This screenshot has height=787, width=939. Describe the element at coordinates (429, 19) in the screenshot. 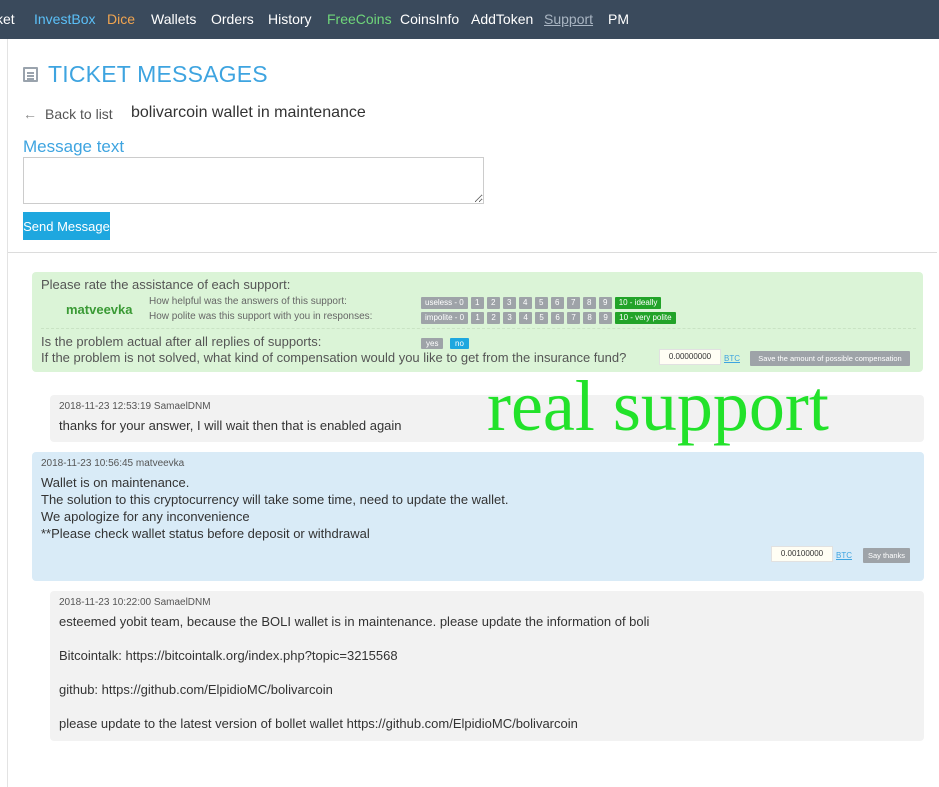

I see `nav-item-coinsinfo: CoinsInfo` at that location.